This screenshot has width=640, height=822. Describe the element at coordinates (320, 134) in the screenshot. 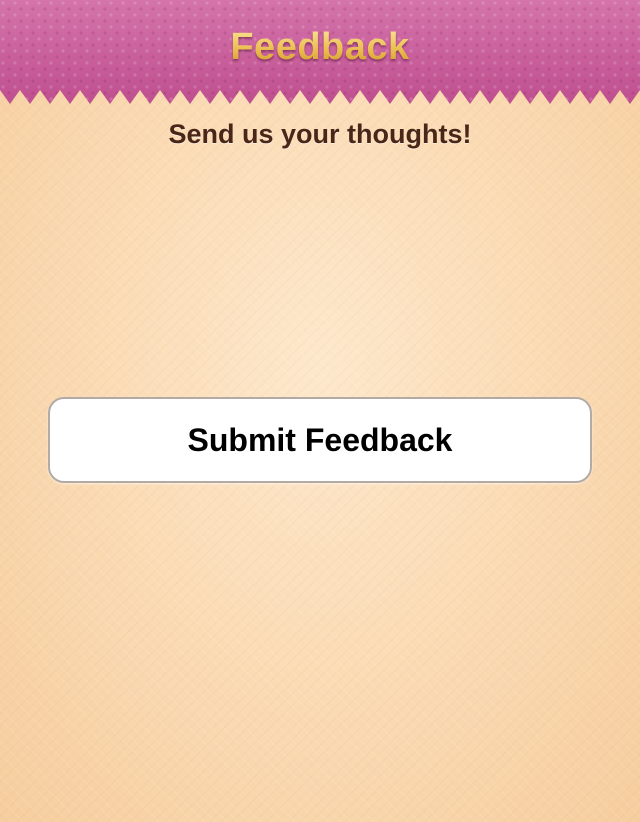

I see `feedback-subtitle: Send us your thoughts!` at that location.